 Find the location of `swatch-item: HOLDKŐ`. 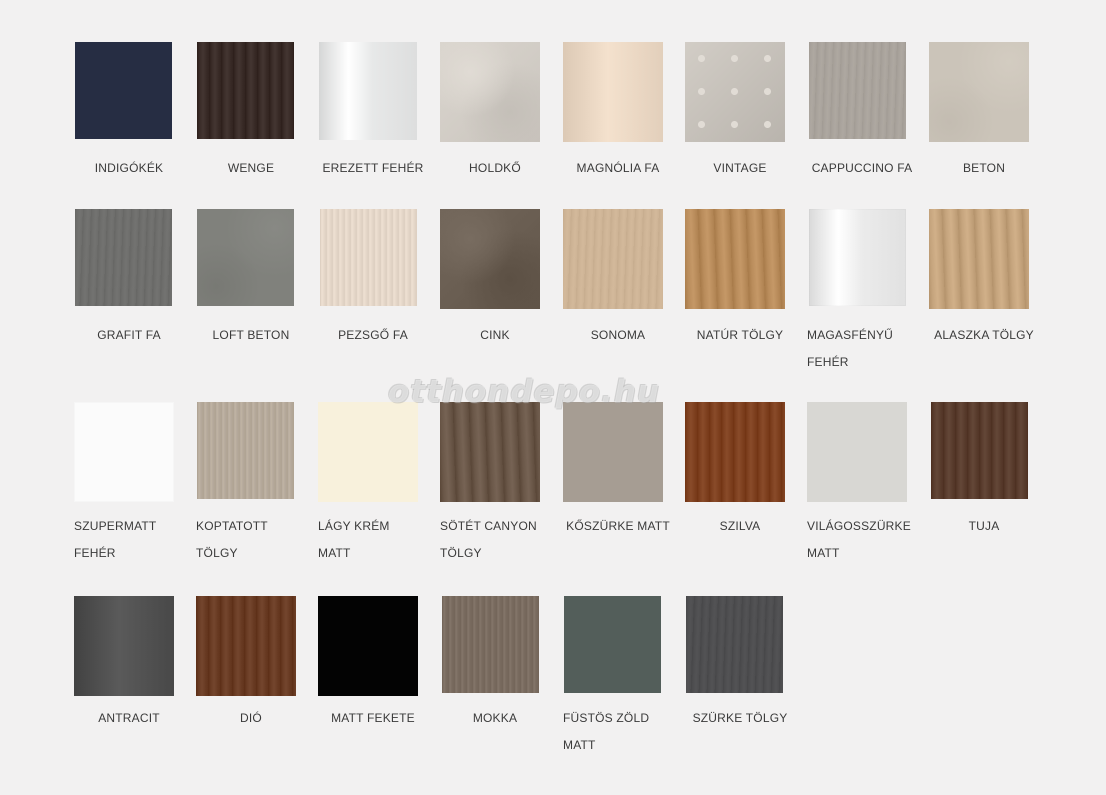

swatch-item: HOLDKŐ is located at coordinates (495, 127).